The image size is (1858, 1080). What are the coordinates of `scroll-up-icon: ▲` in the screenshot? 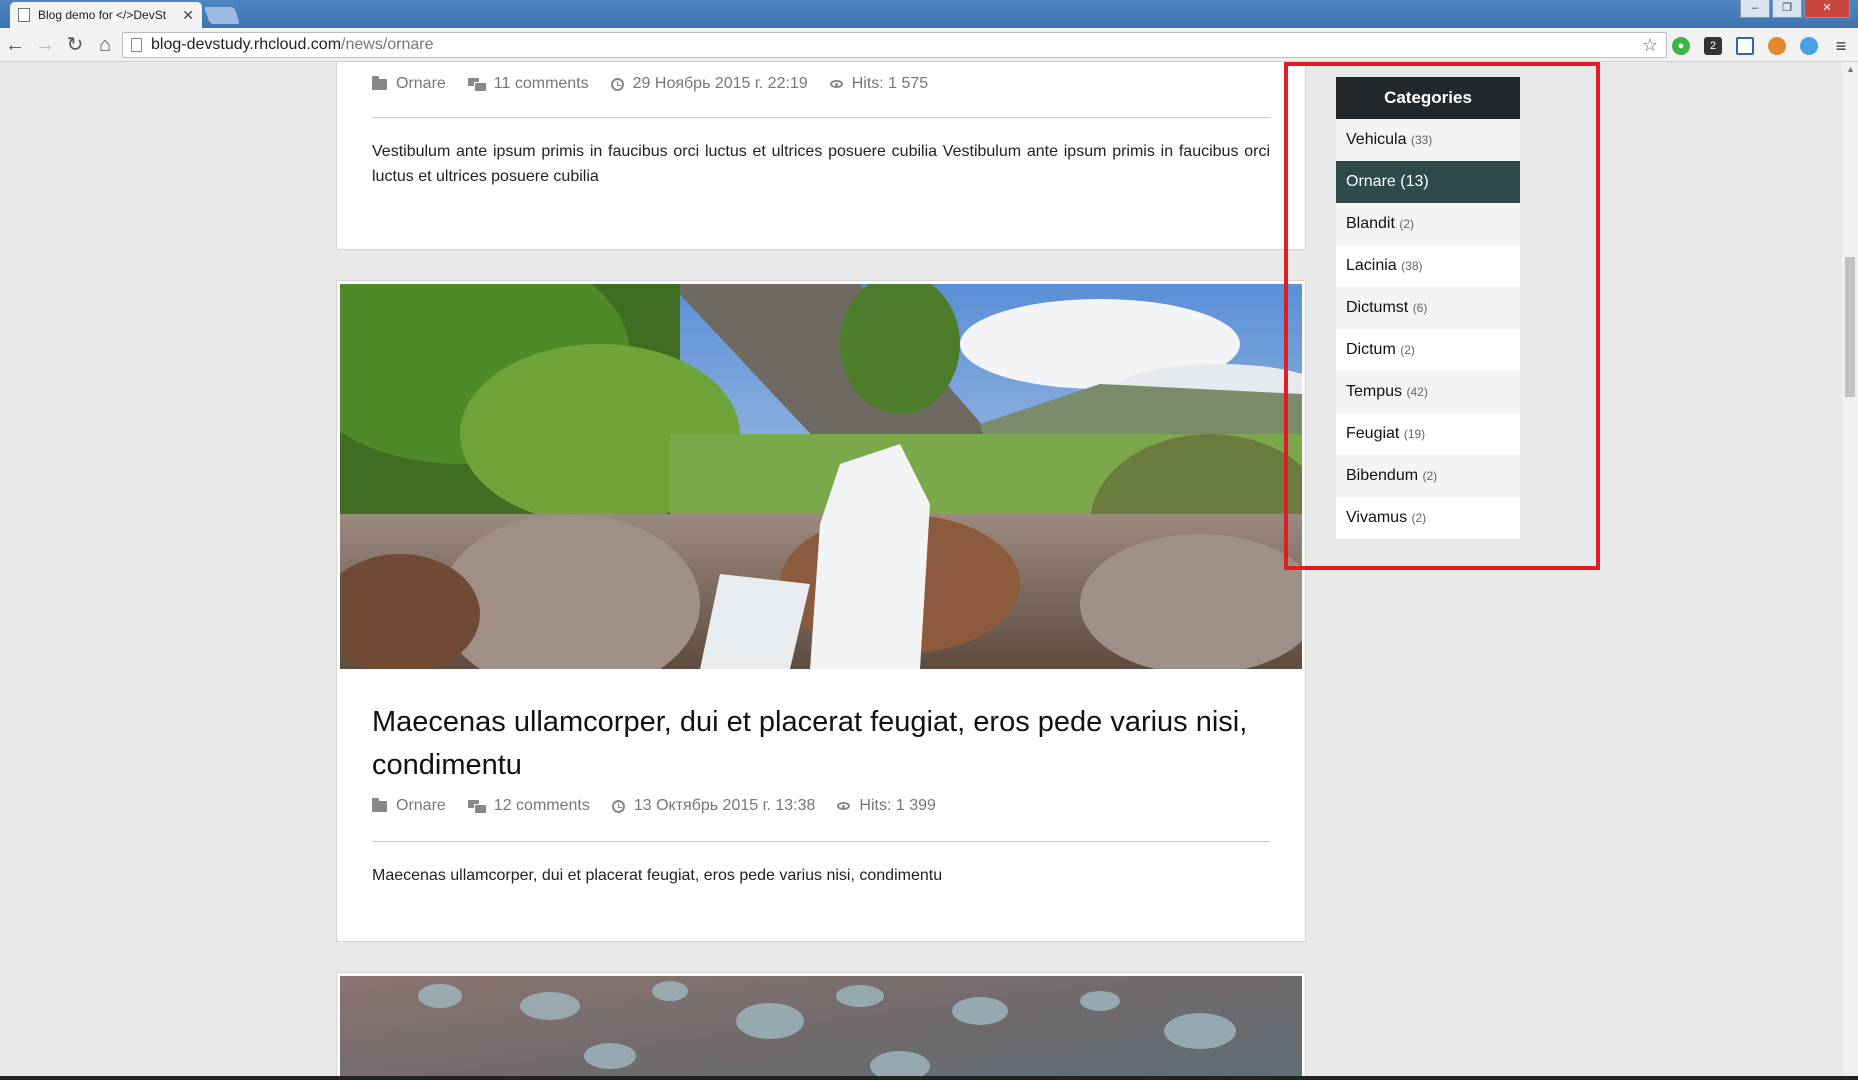 It's located at (1850, 69).